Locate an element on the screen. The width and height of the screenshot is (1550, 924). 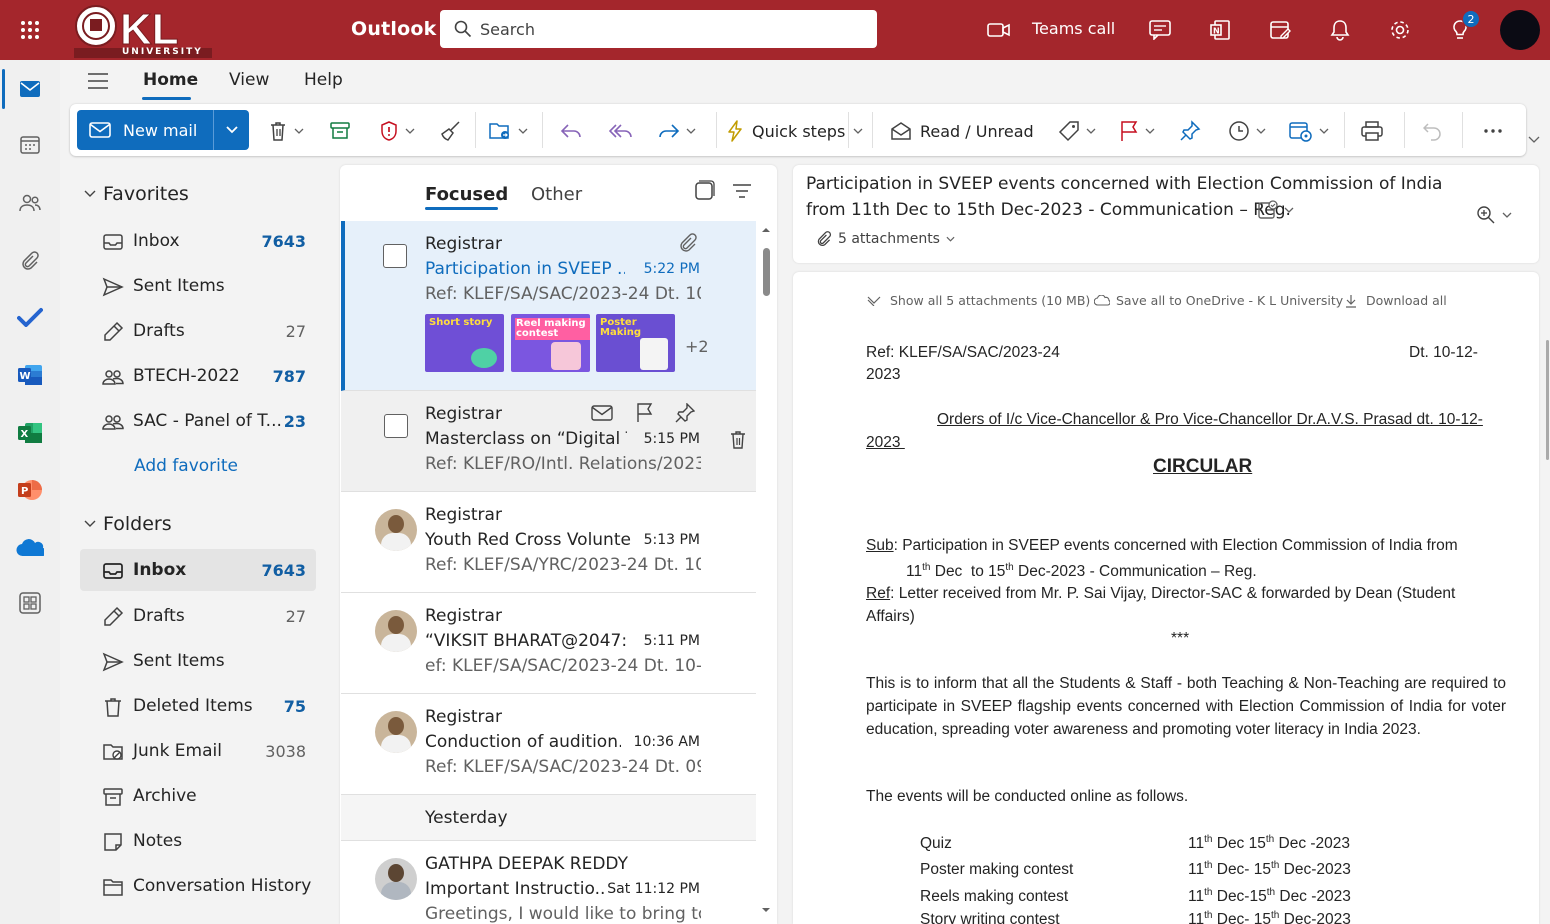
quick-steps-dropdown is located at coordinates (858, 131).